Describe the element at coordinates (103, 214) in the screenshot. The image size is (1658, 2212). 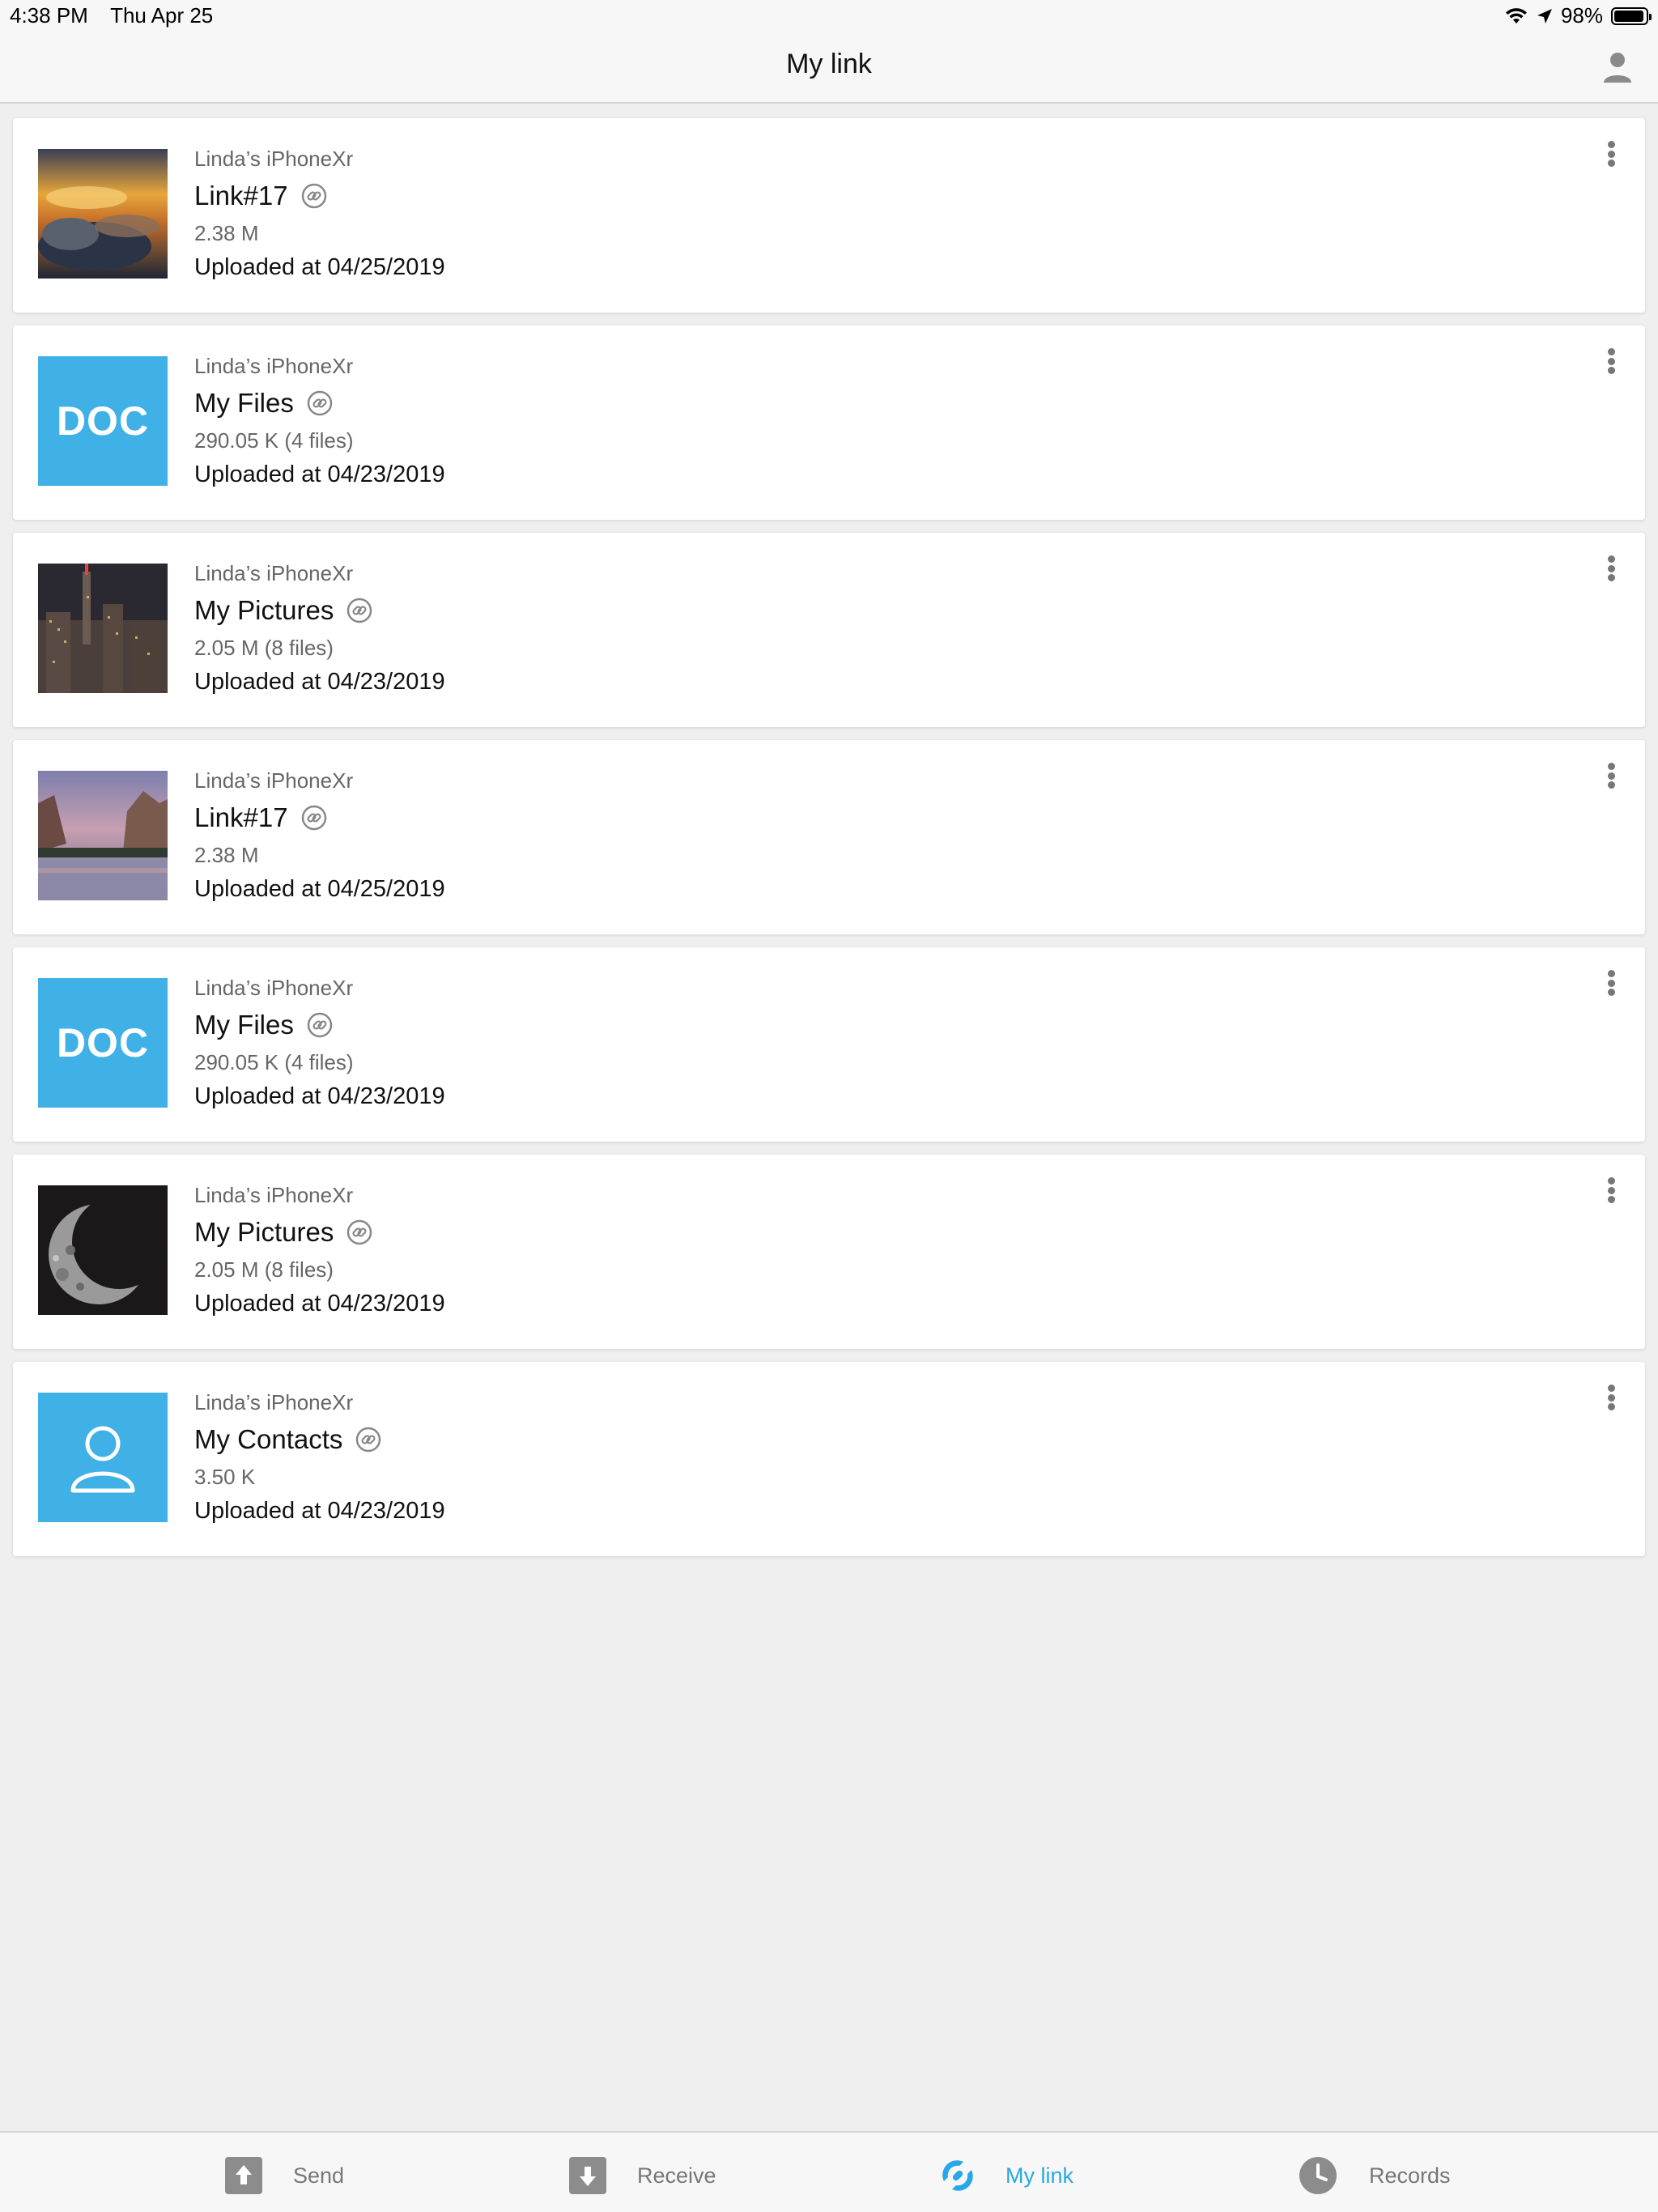
I see `thumbnail-sunset-clouds` at that location.